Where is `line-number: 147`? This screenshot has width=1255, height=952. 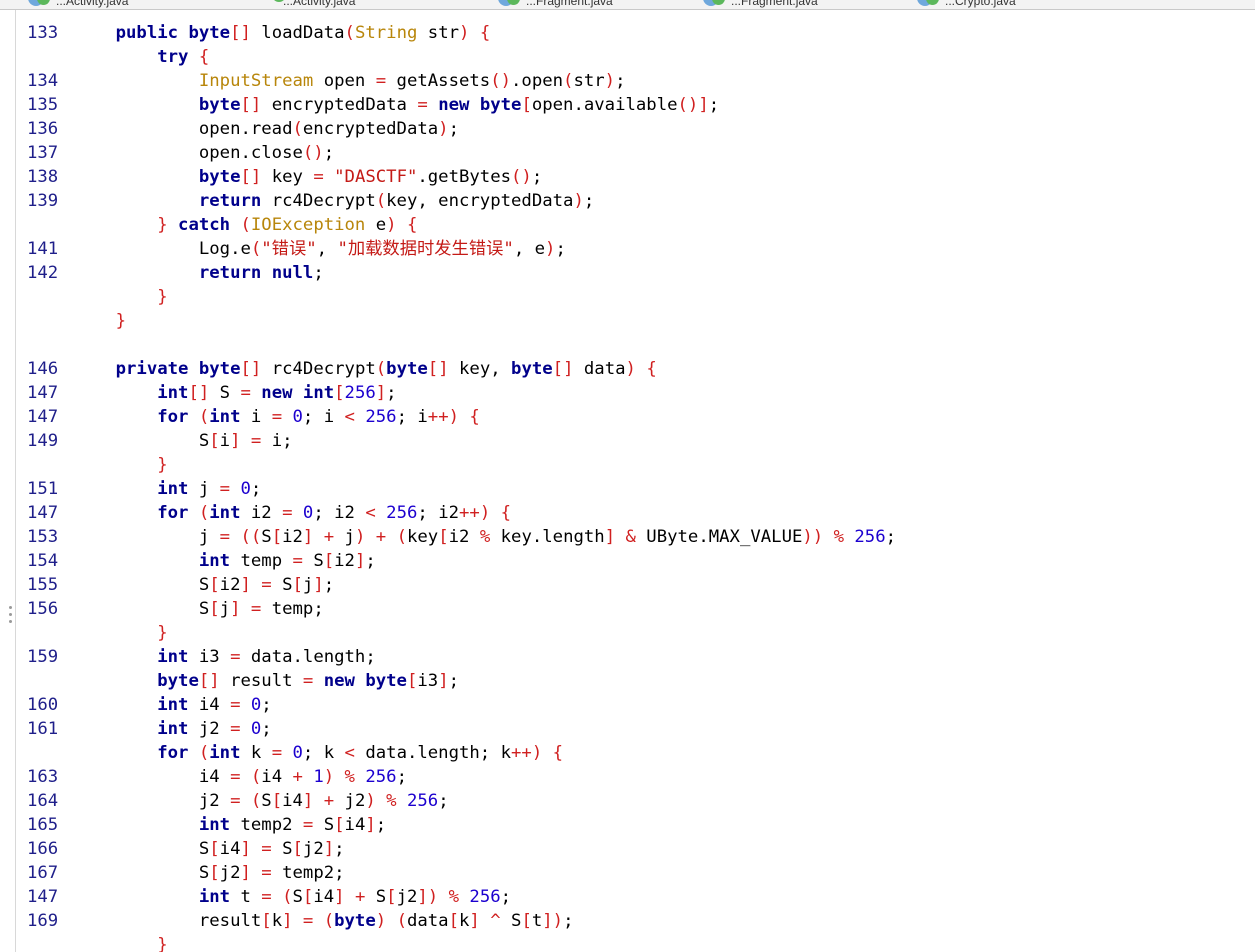 line-number: 147 is located at coordinates (43, 393).